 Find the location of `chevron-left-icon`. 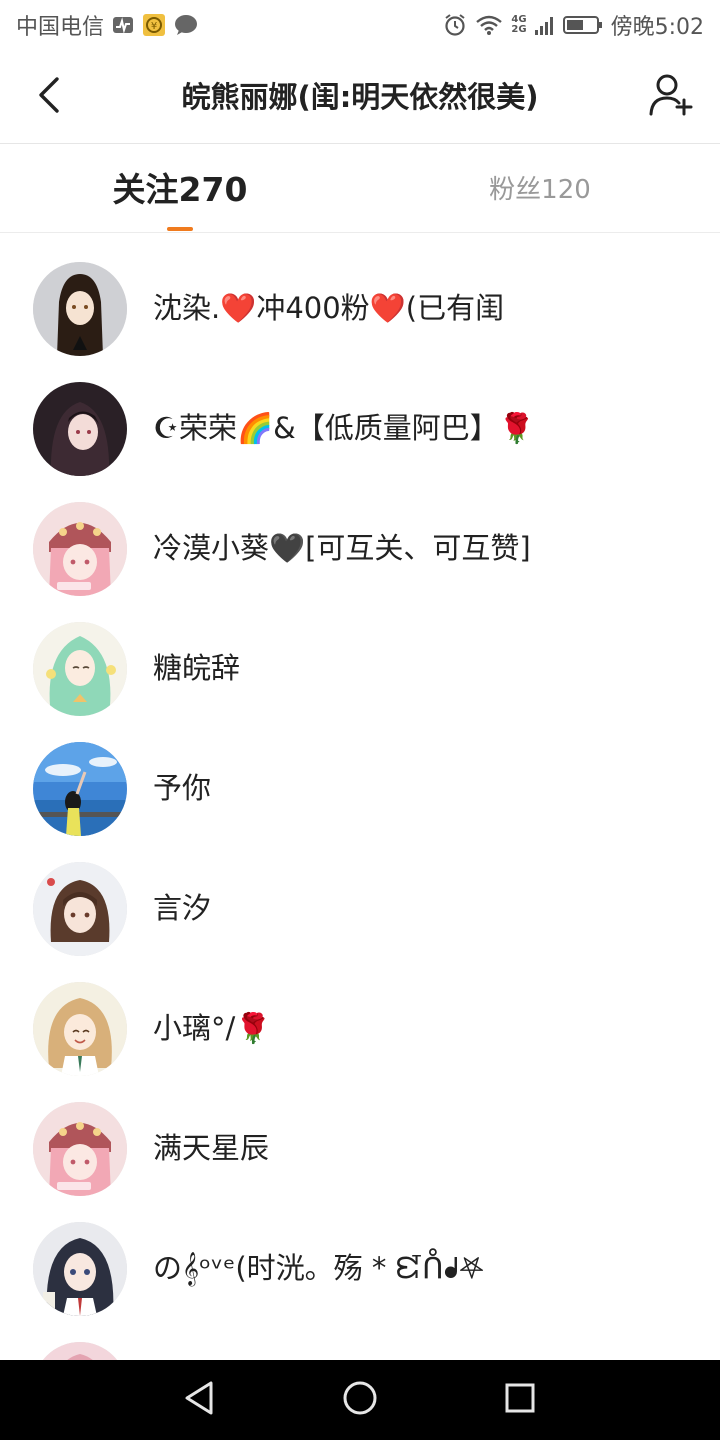

chevron-left-icon is located at coordinates (49, 97).